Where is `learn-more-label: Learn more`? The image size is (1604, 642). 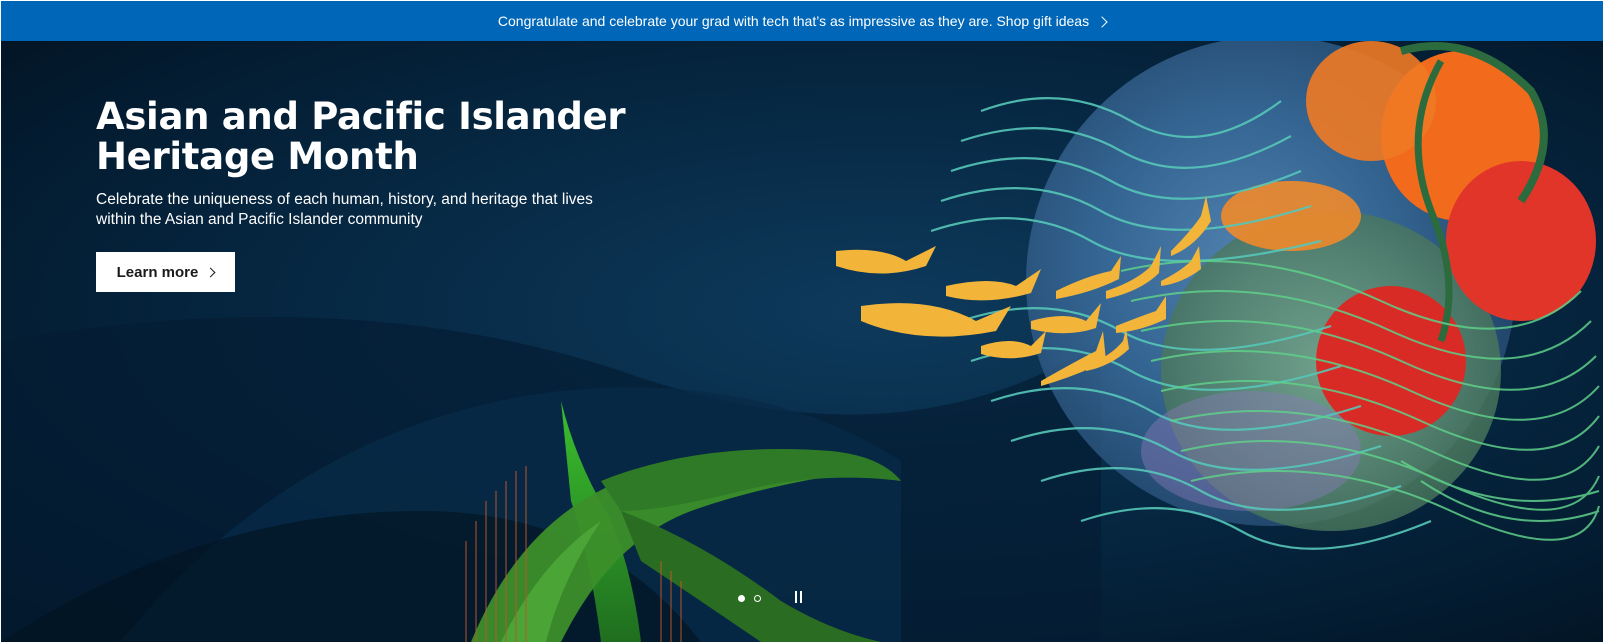 learn-more-label: Learn more is located at coordinates (157, 272).